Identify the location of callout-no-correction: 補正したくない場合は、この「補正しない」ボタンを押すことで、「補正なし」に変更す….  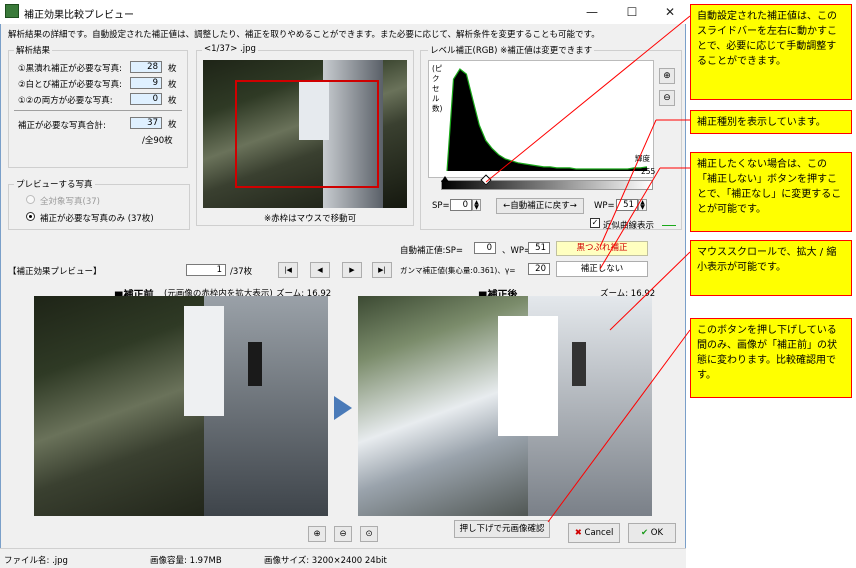
(771, 192).